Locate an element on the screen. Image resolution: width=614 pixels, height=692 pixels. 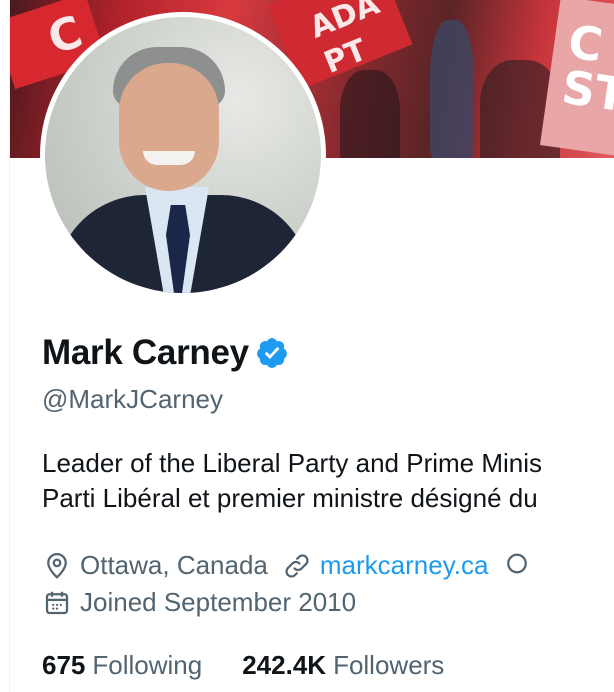
avatar-face is located at coordinates (169, 127).